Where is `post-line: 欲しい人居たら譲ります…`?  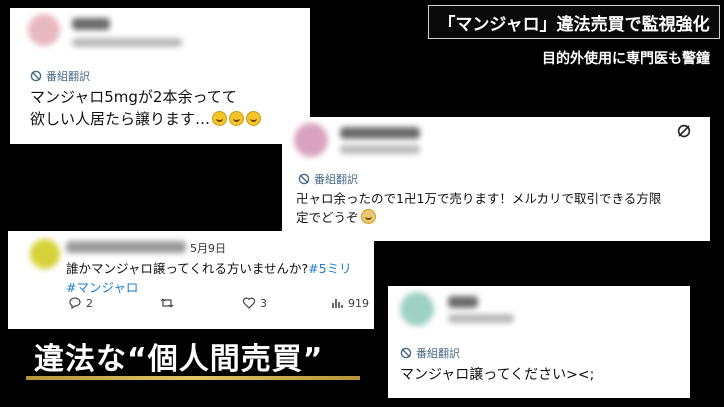
post-line: 欲しい人居たら譲ります… is located at coordinates (120, 119).